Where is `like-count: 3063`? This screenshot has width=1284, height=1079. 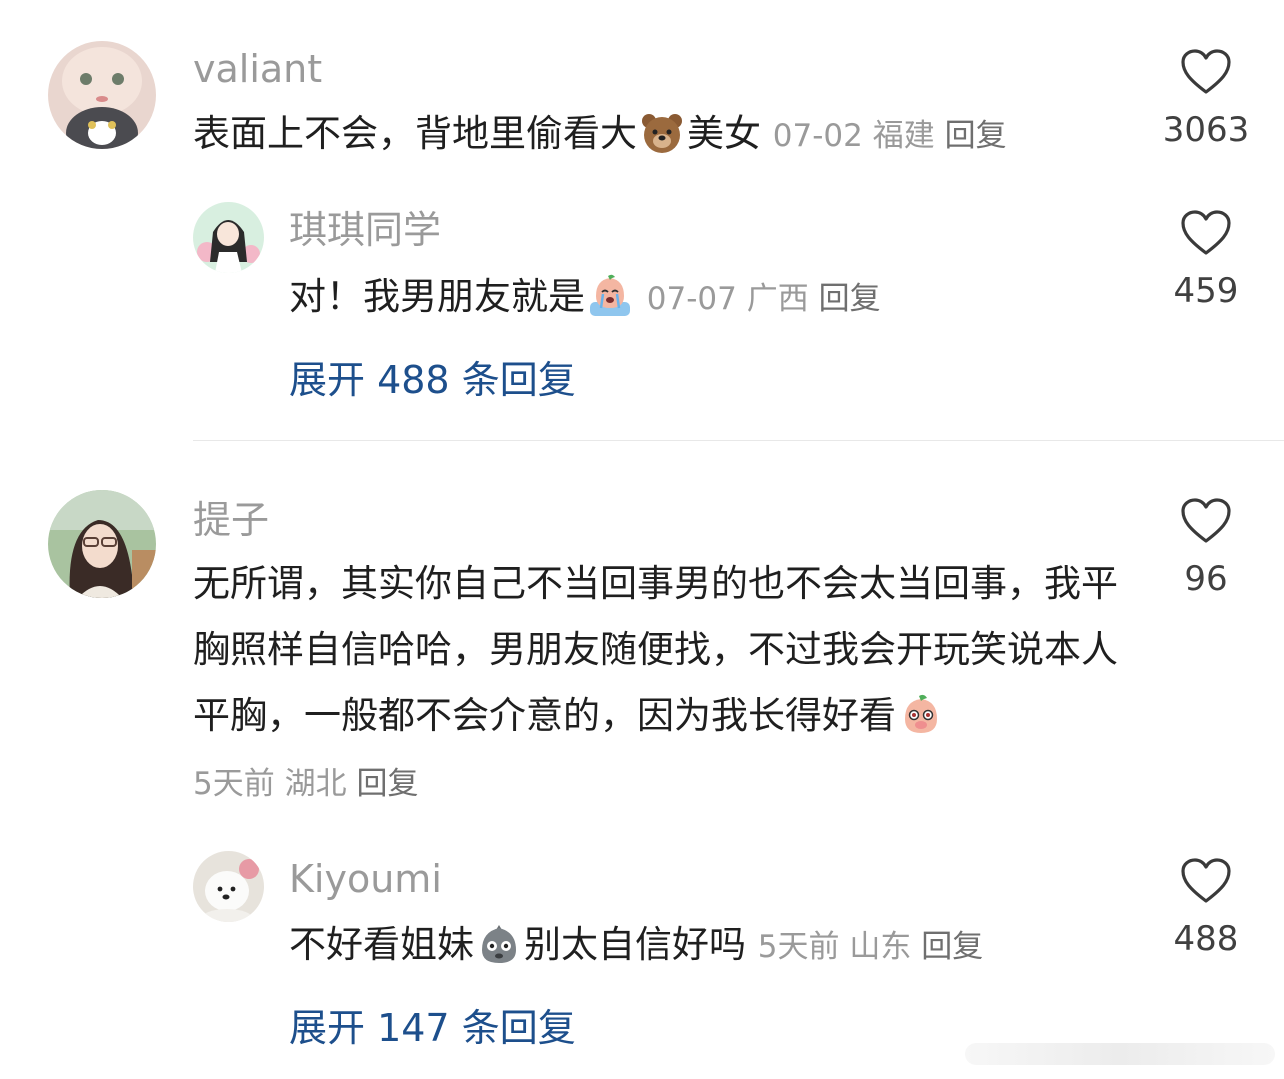 like-count: 3063 is located at coordinates (1206, 130).